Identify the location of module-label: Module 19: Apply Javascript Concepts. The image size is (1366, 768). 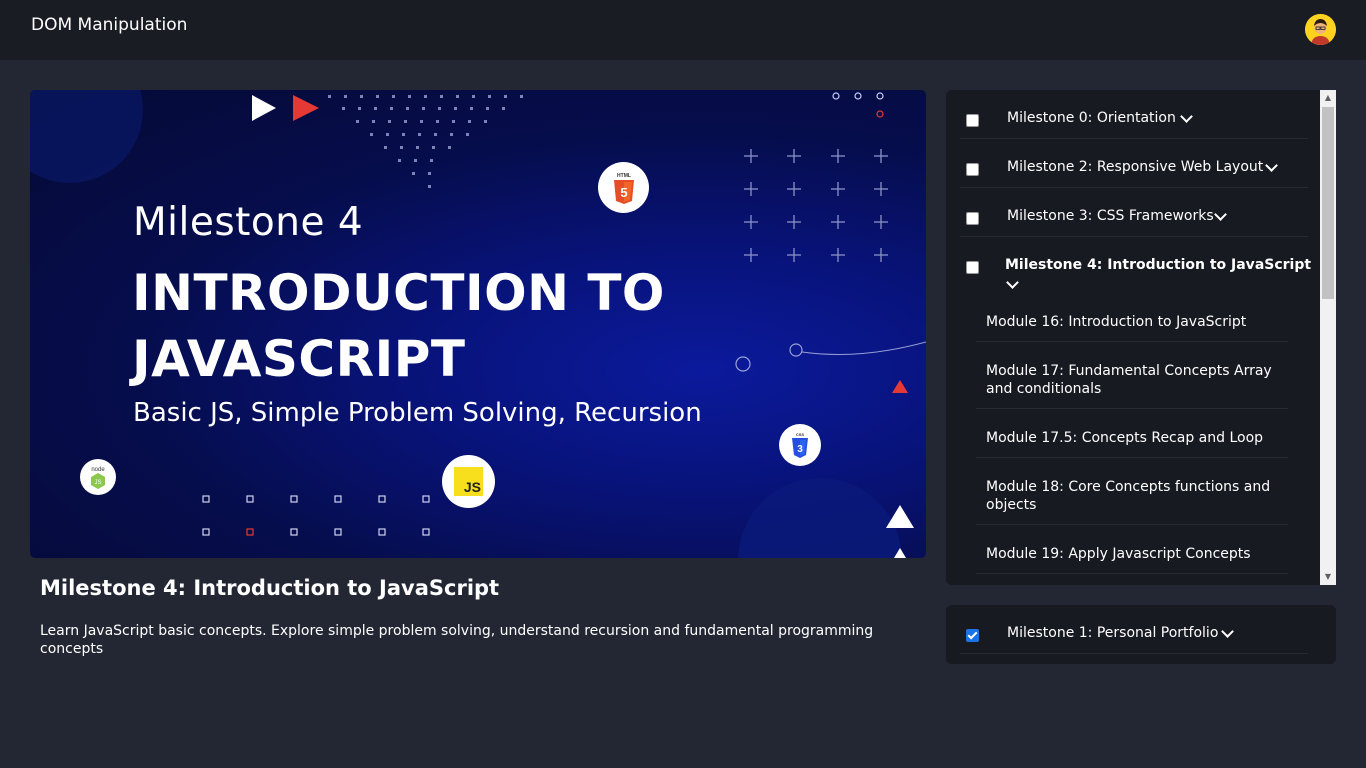
(1118, 554).